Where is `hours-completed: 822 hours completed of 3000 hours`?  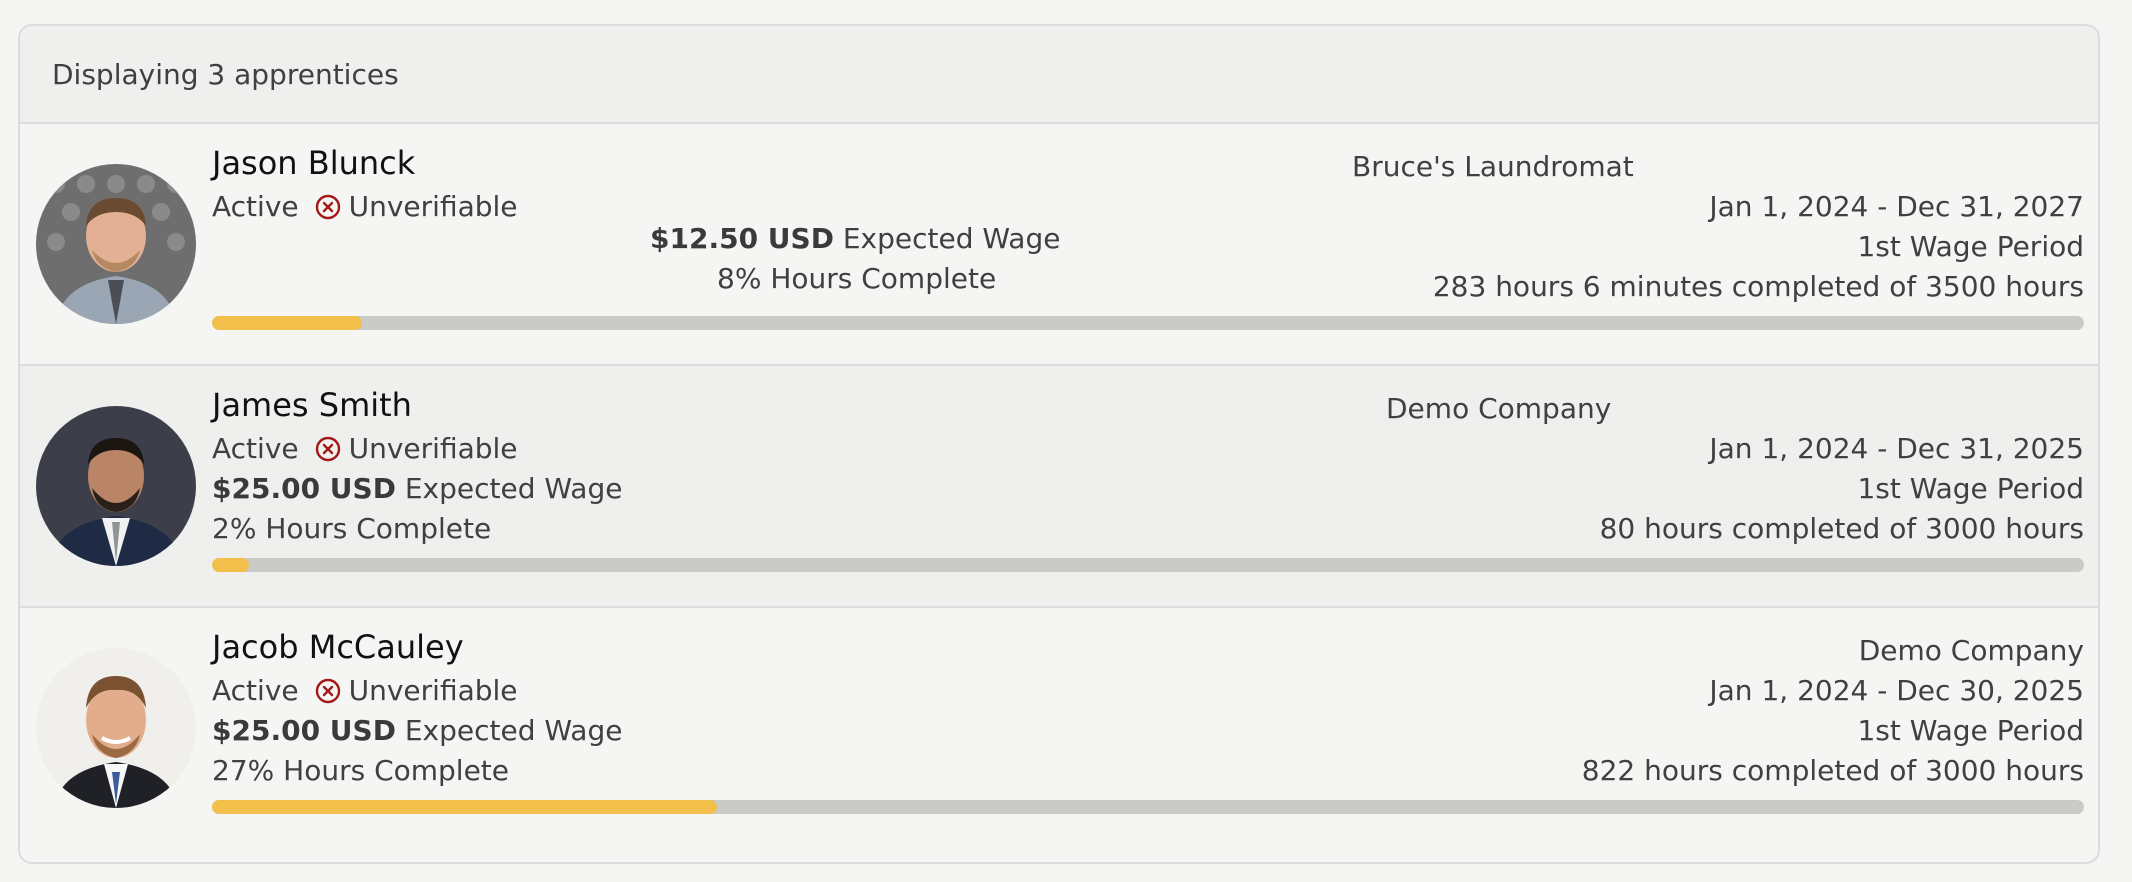
hours-completed: 822 hours completed of 3000 hours is located at coordinates (1832, 770).